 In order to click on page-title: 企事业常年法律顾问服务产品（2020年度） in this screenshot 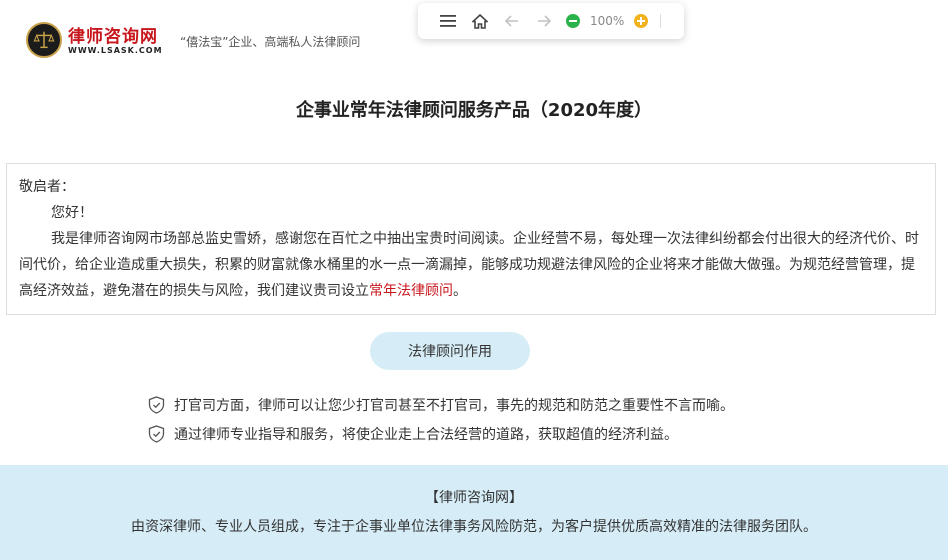, I will do `click(474, 110)`.